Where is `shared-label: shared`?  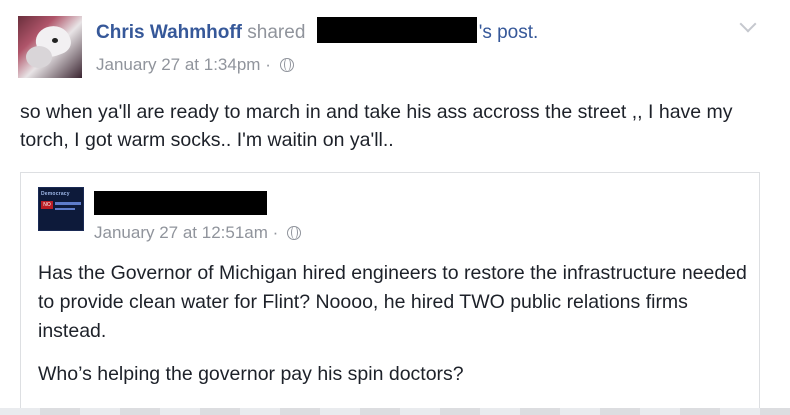
shared-label: shared is located at coordinates (276, 33).